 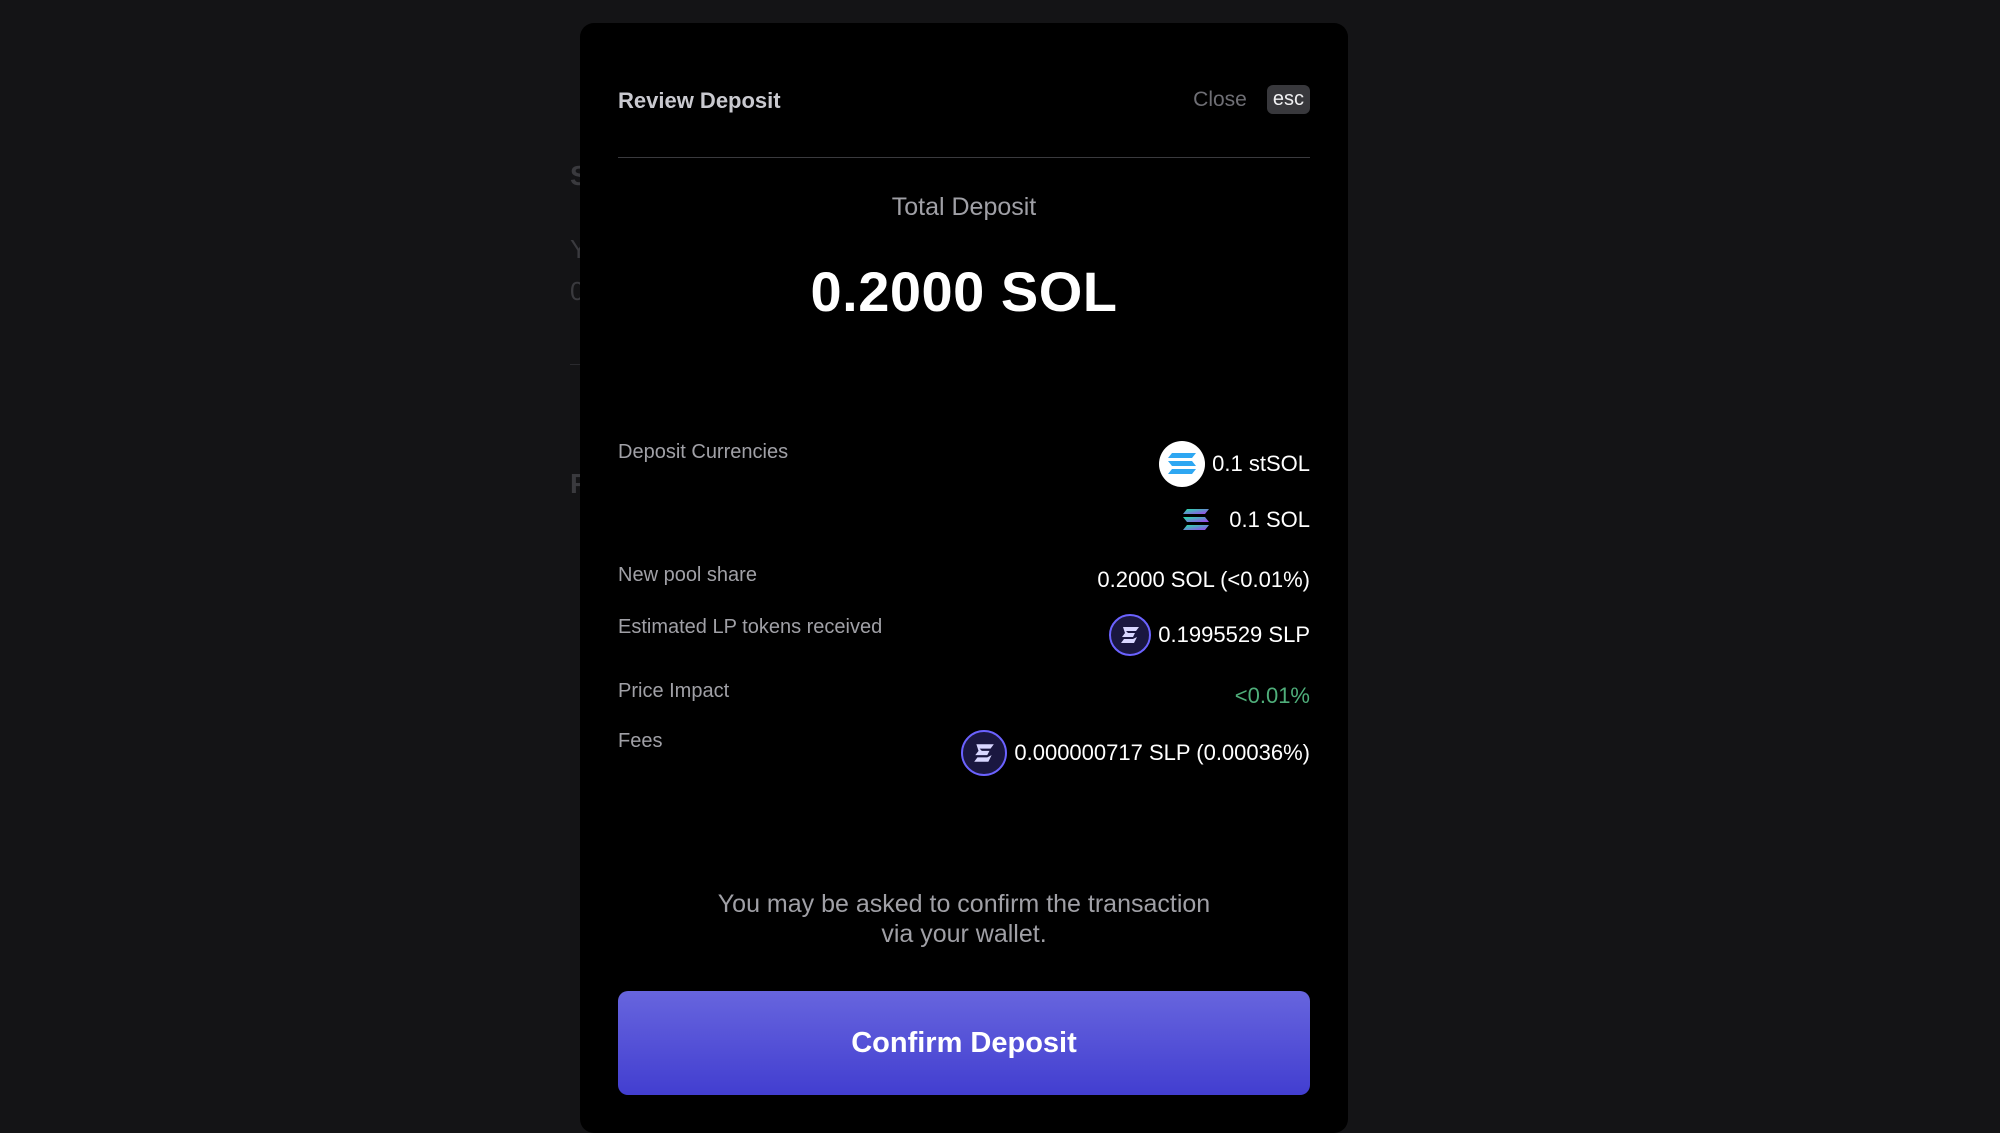 What do you see at coordinates (964, 1043) in the screenshot?
I see `confirm-deposit-button: Confirm Deposit` at bounding box center [964, 1043].